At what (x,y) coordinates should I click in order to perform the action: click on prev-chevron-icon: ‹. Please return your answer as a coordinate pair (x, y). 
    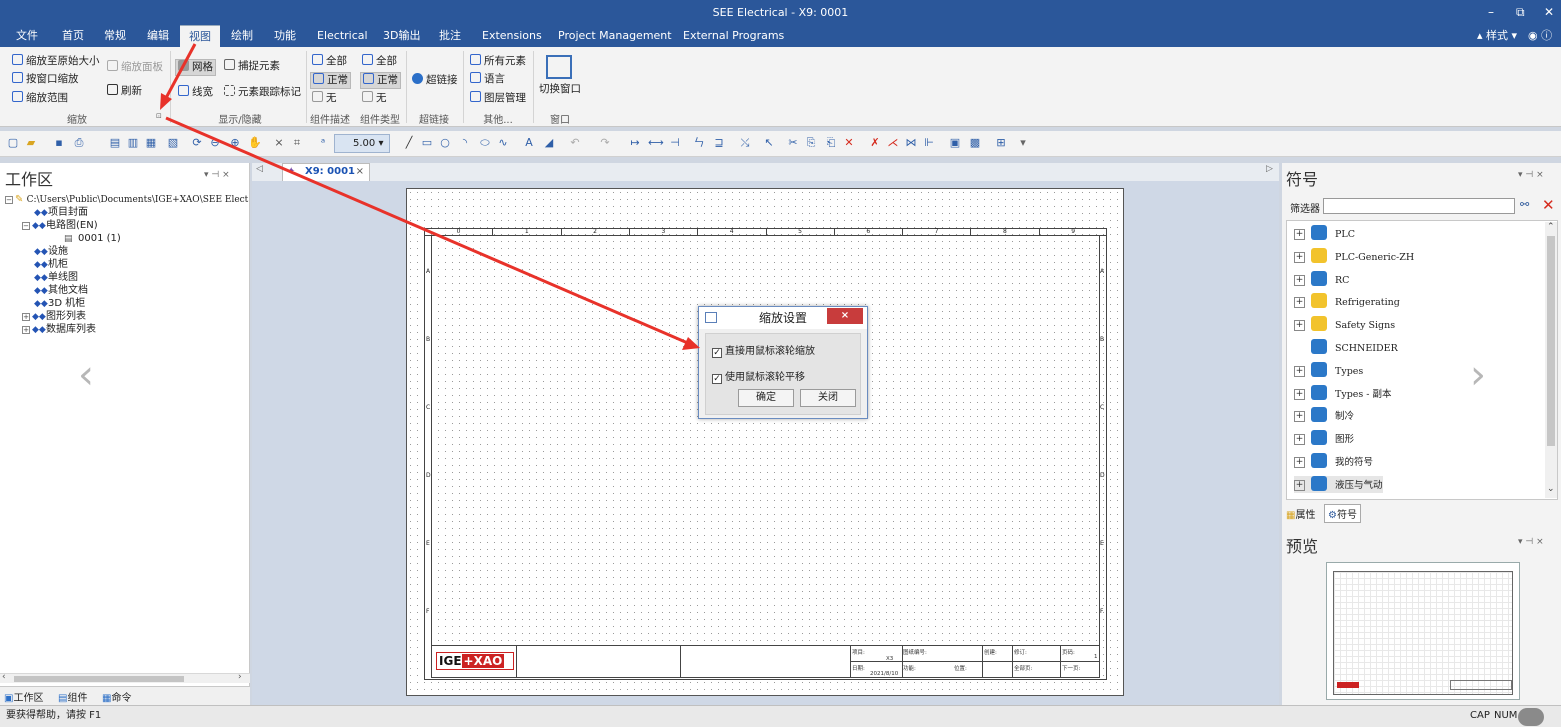
    Looking at the image, I should click on (86, 375).